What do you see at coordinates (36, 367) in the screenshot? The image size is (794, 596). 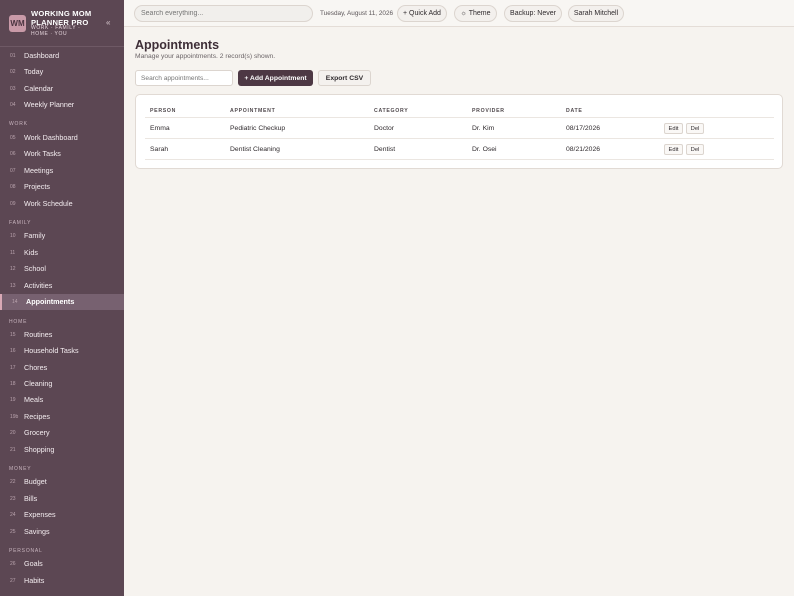 I see `sidebar-item-label: Chores` at bounding box center [36, 367].